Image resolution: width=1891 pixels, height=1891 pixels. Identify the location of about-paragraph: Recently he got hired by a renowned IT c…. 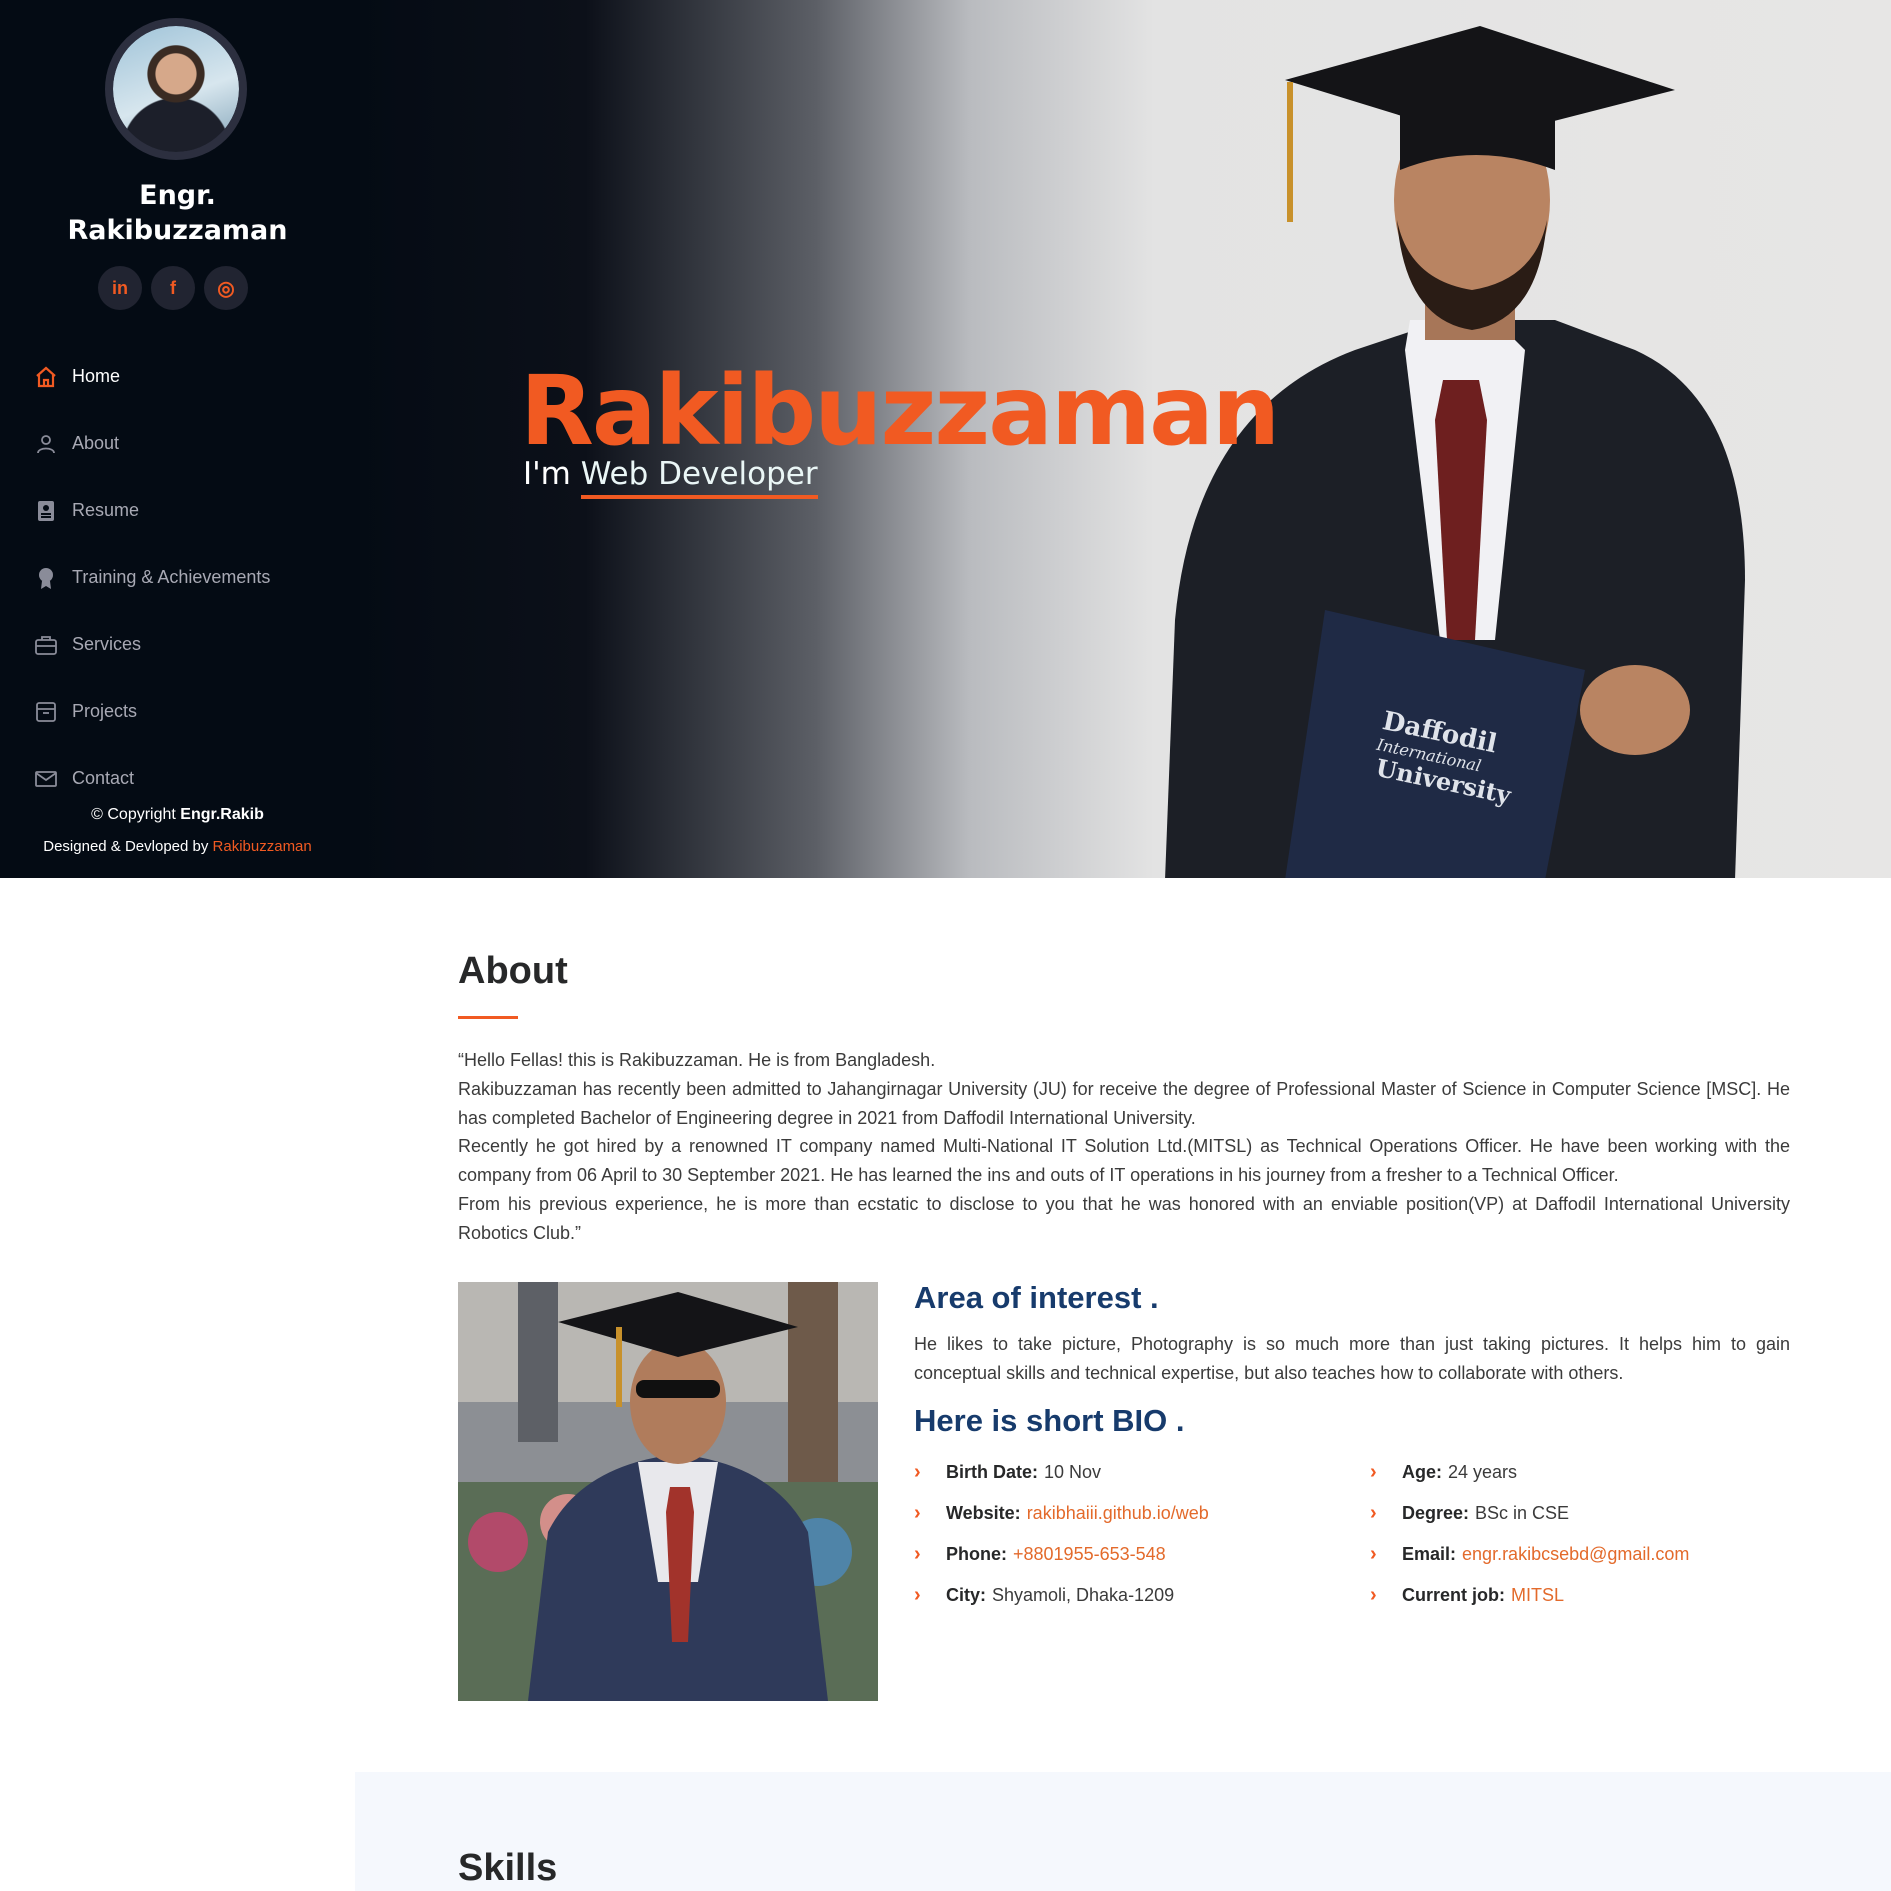
(1124, 1161).